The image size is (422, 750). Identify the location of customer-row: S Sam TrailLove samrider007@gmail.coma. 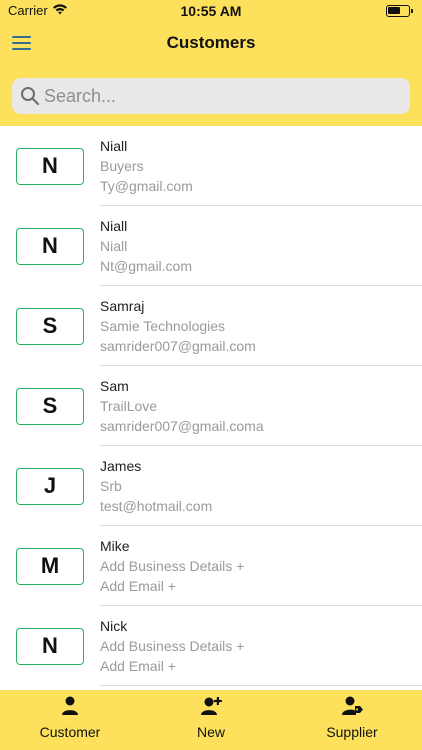
(211, 406).